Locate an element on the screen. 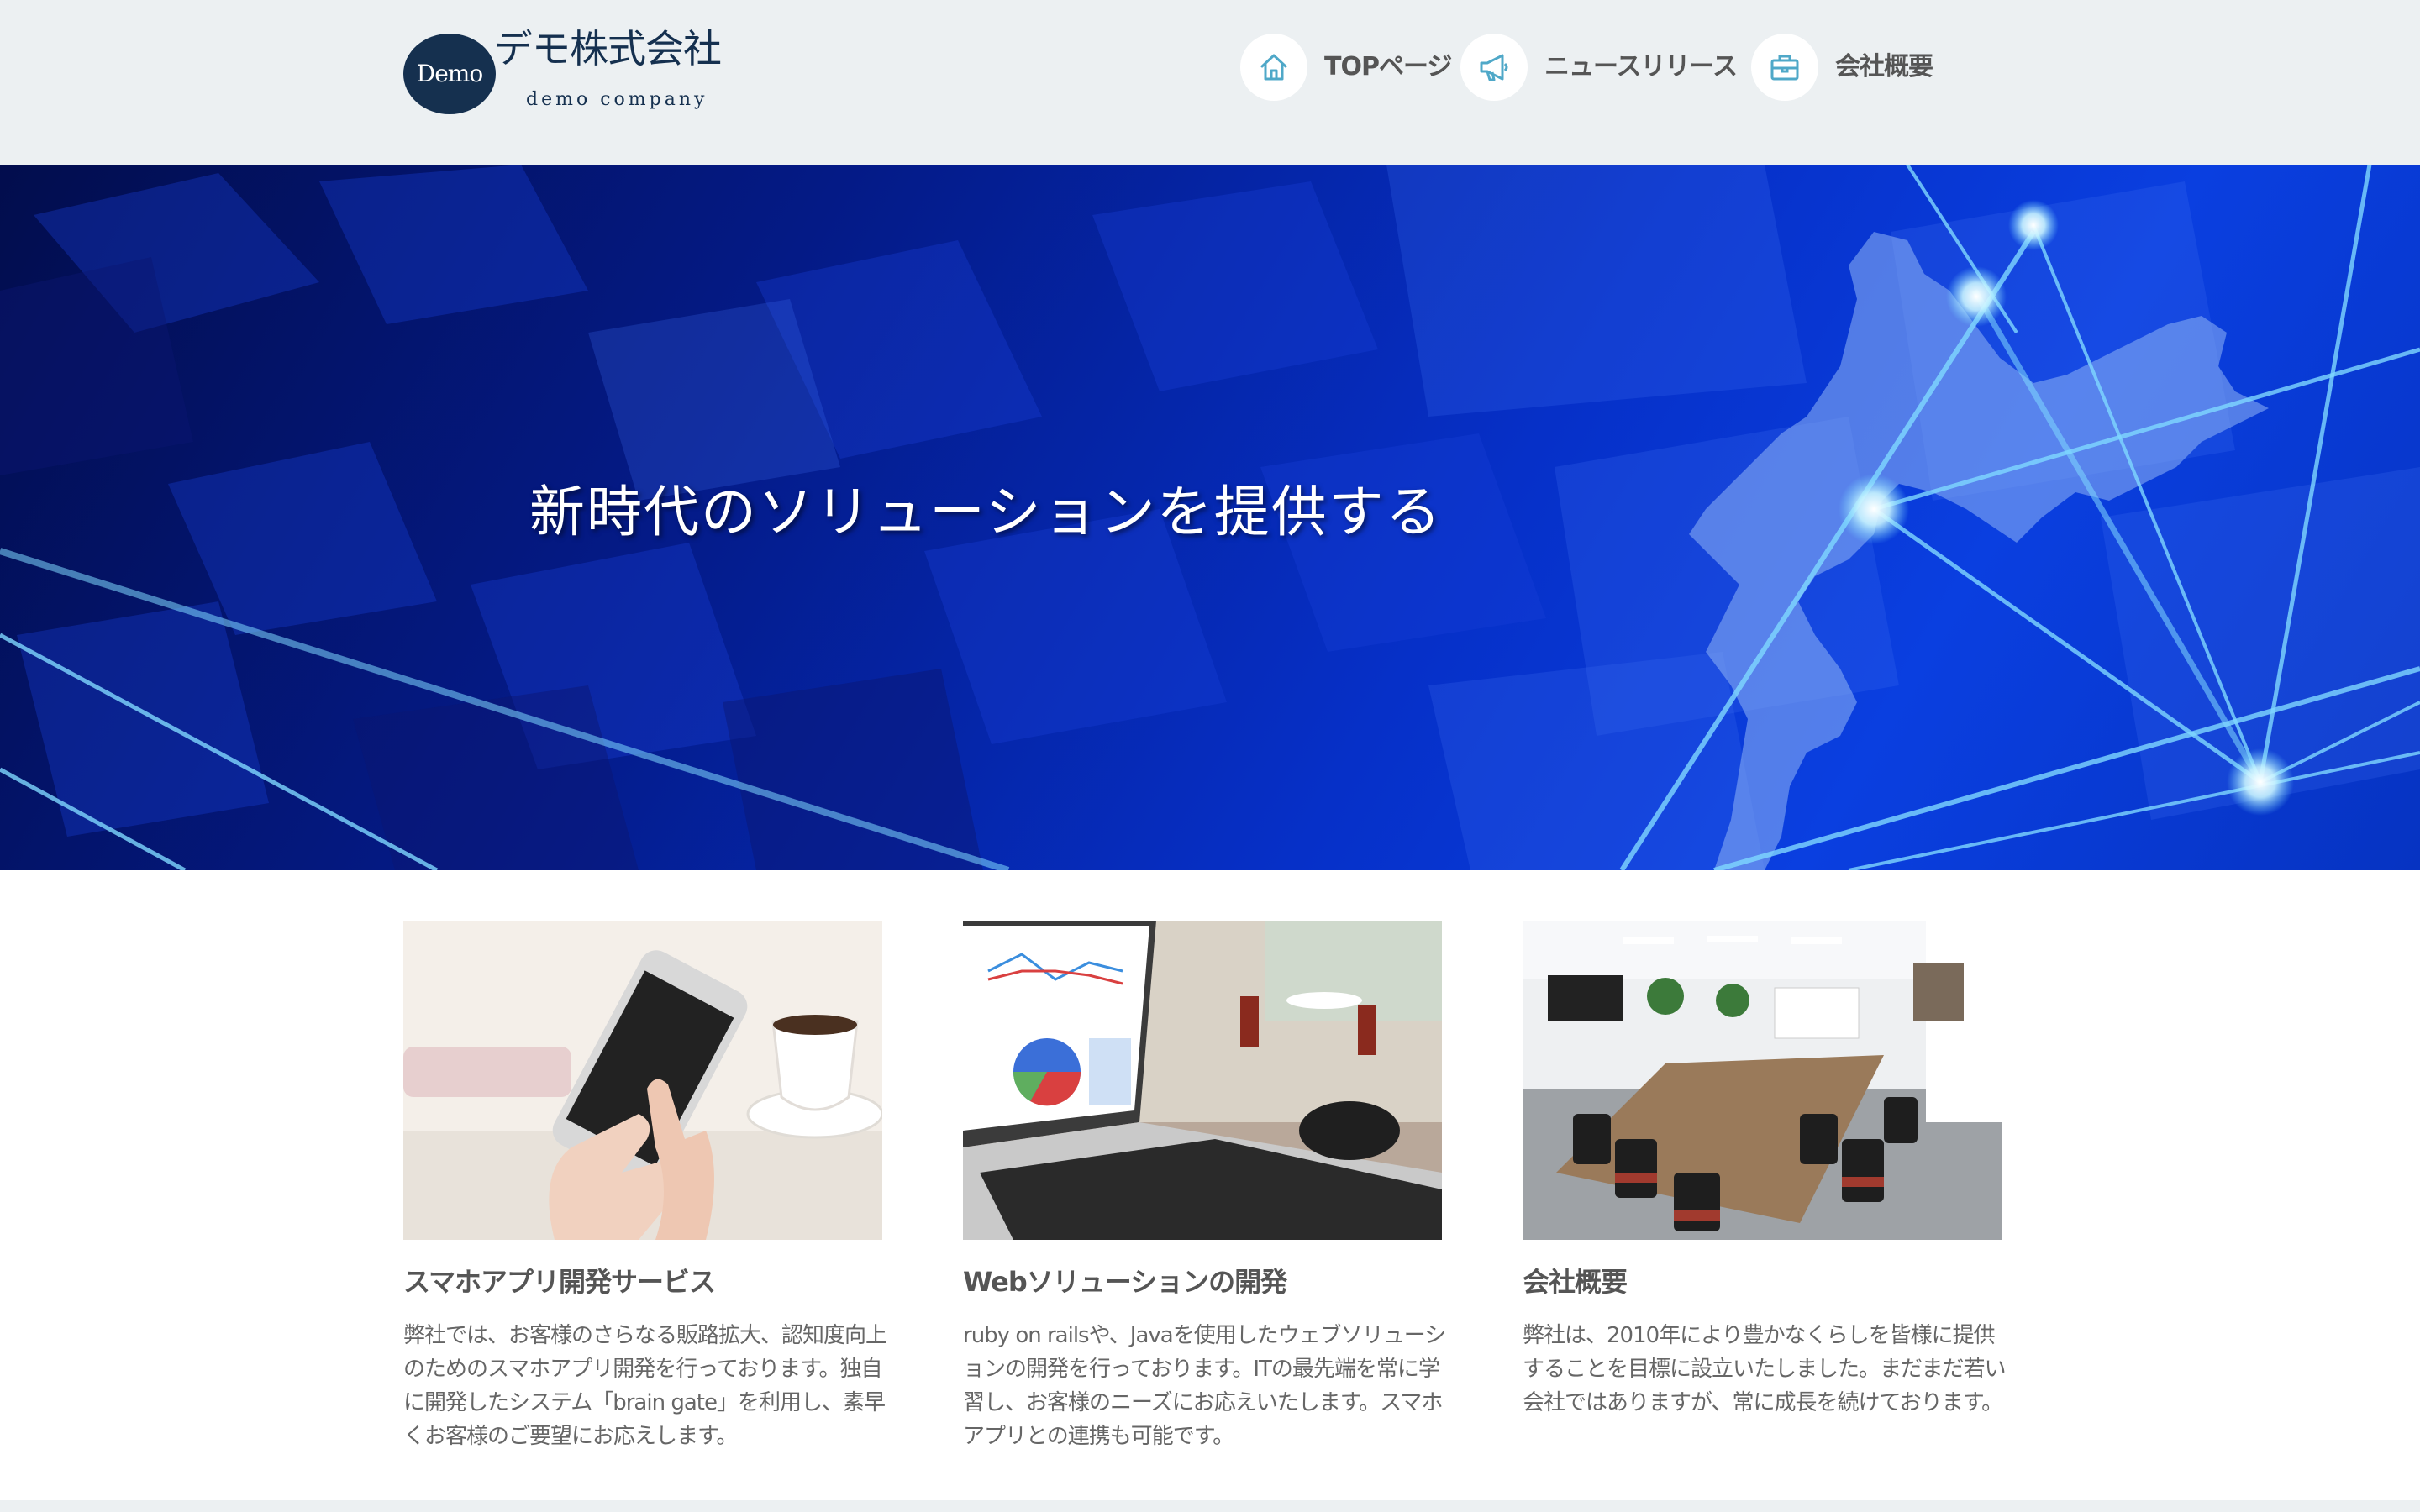 The height and width of the screenshot is (1512, 2420). logo-mark: Demo is located at coordinates (450, 74).